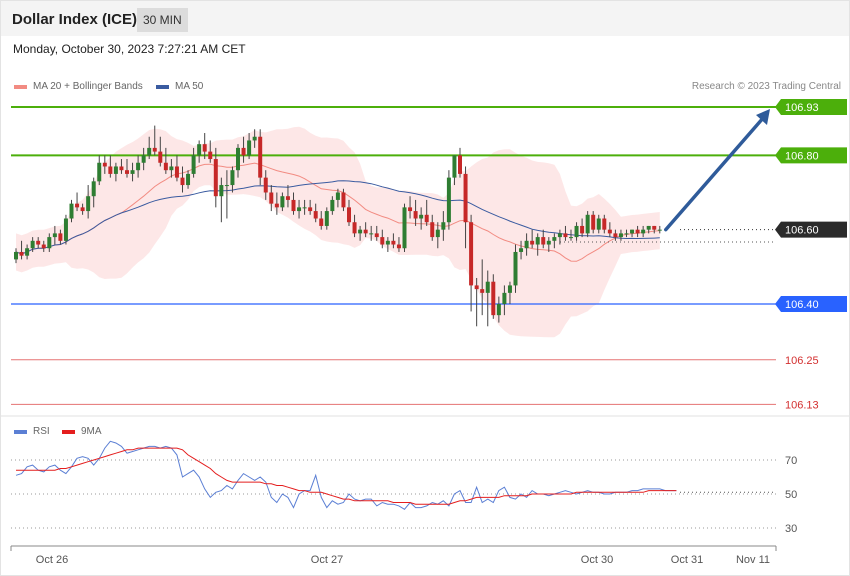  Describe the element at coordinates (52, 560) in the screenshot. I see `x-tick-label: Oct 26` at that location.